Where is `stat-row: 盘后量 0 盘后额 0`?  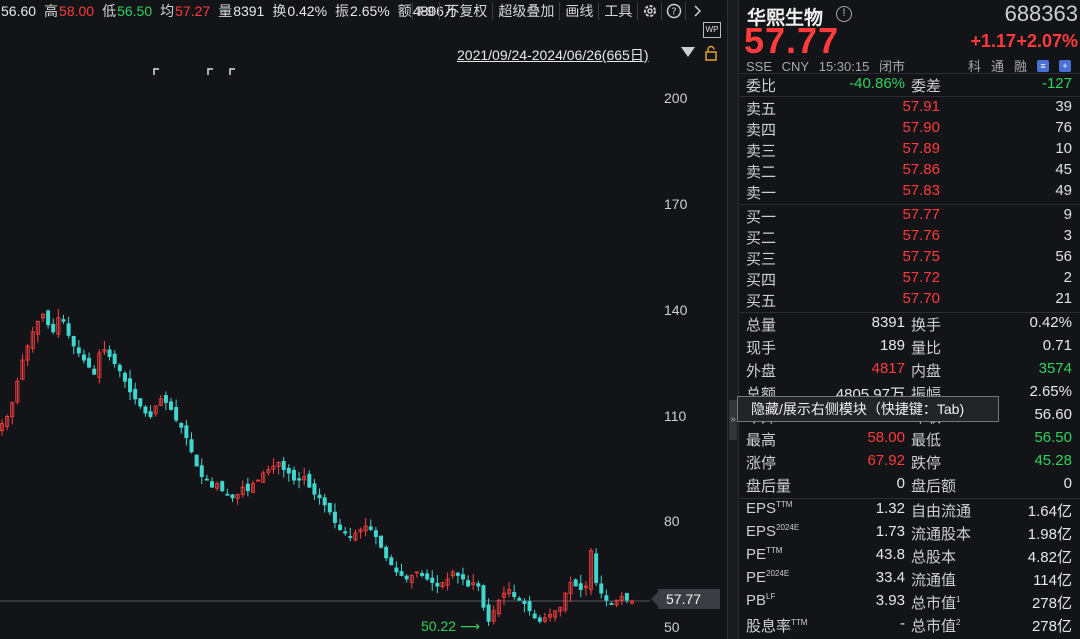 stat-row: 盘后量 0 盘后额 0 is located at coordinates (910, 485).